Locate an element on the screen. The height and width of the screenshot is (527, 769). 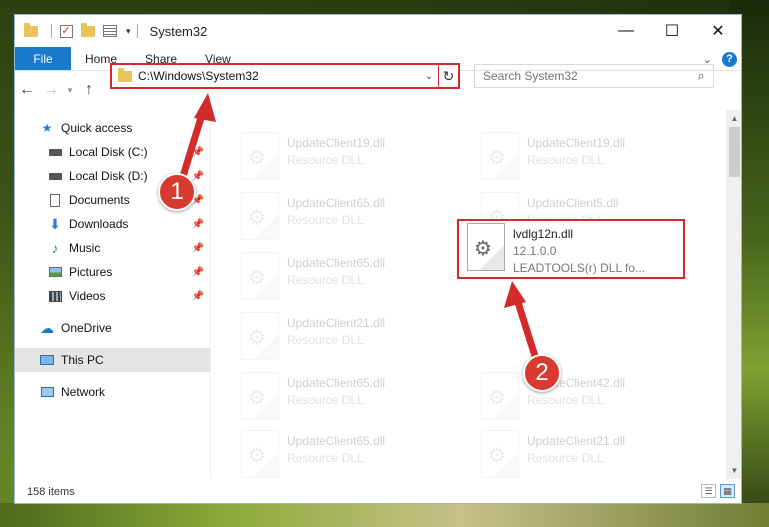
sidebar-item-local-disk-c: Local Disk (C:) 📌 is located at coordinates (112, 152).